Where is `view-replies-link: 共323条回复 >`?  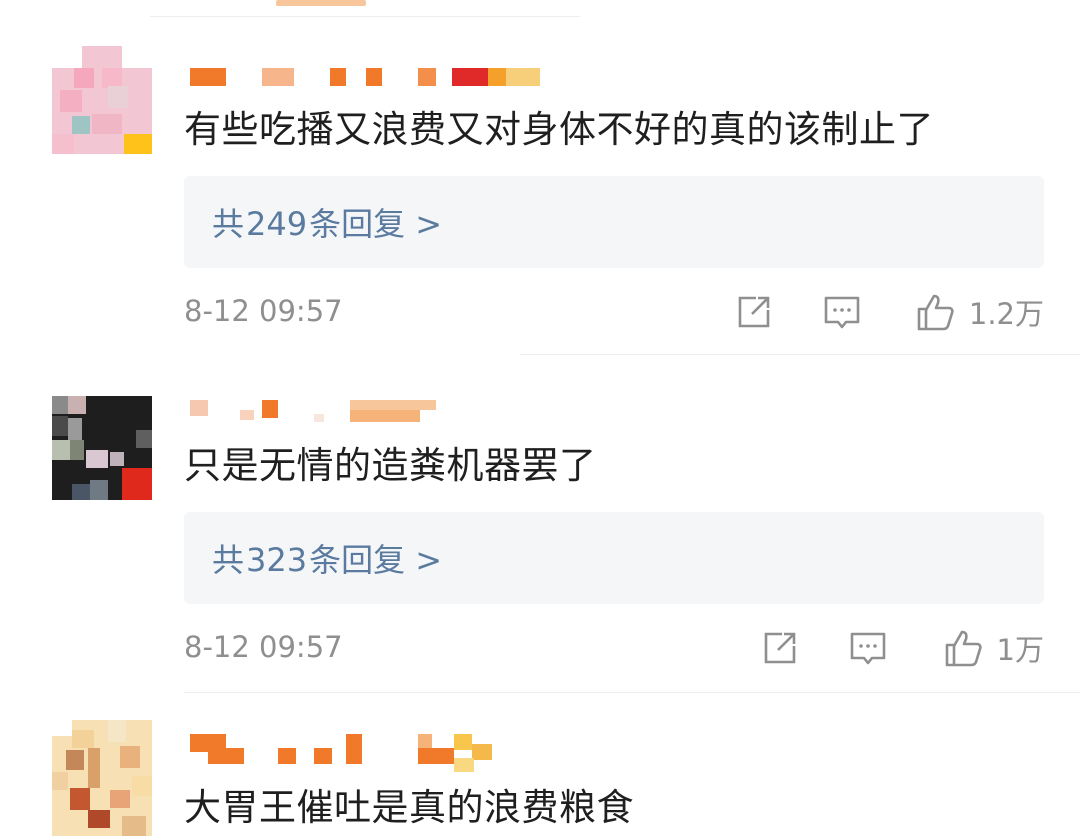 view-replies-link: 共323条回复 > is located at coordinates (327, 558).